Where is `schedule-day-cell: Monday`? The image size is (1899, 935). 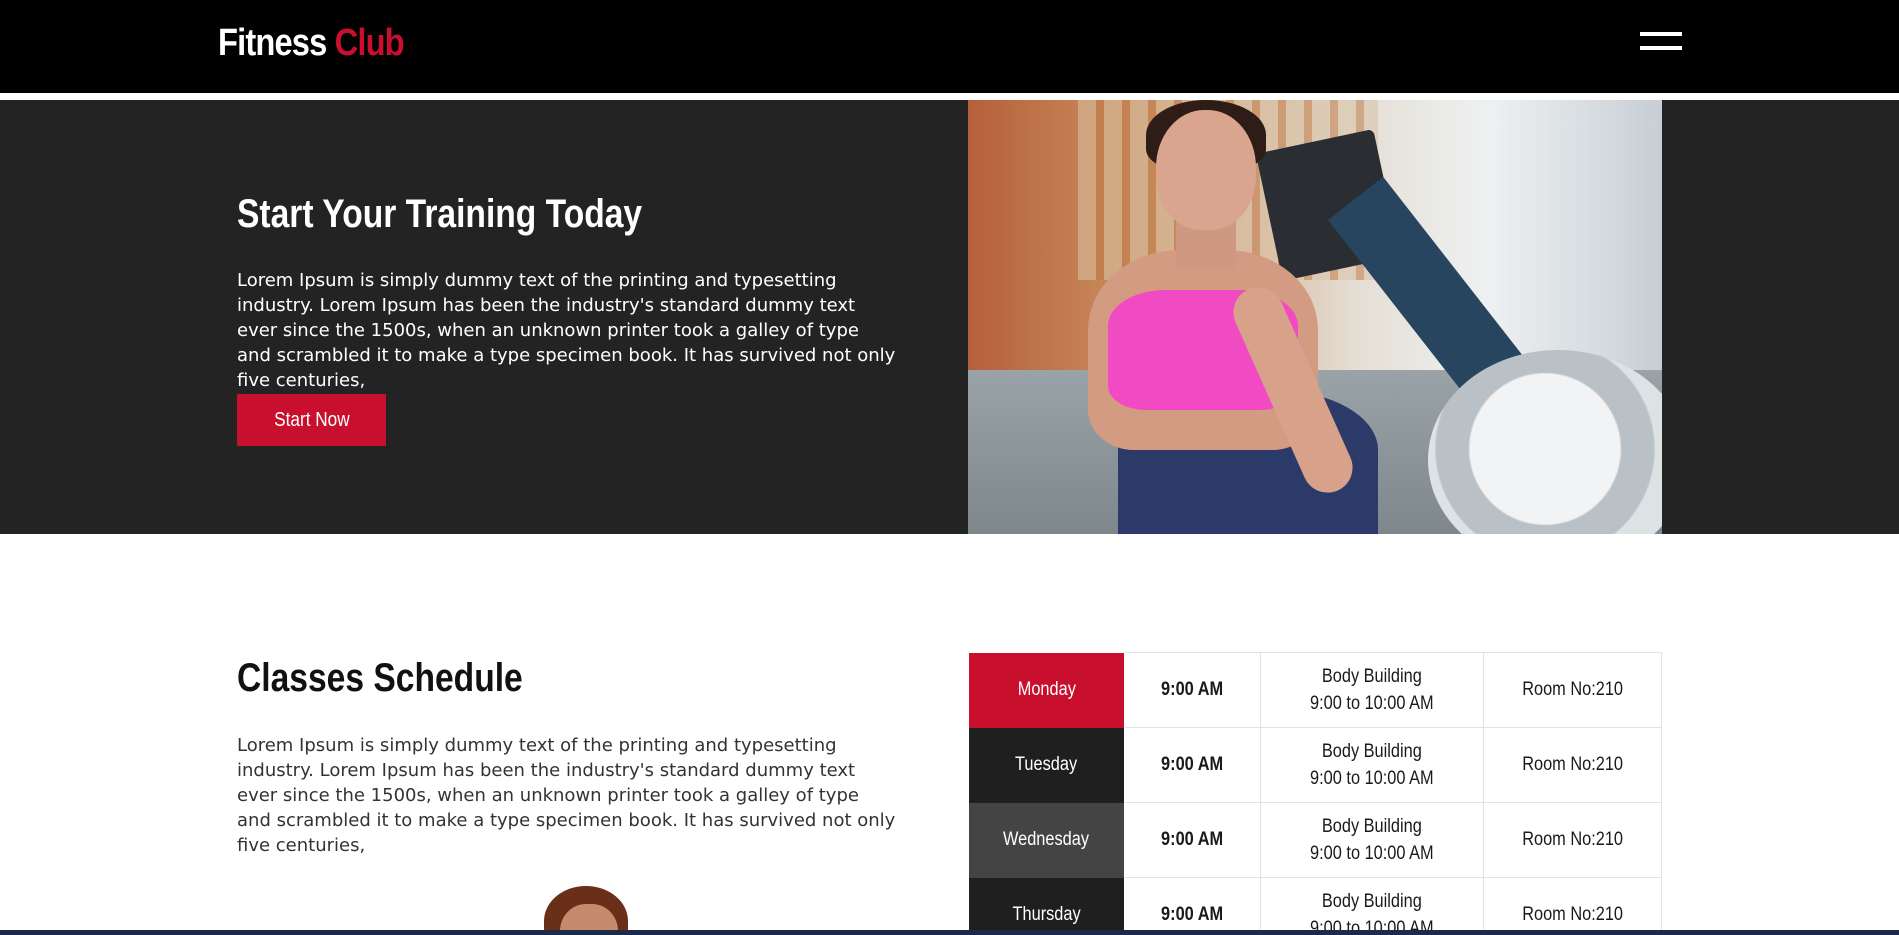 schedule-day-cell: Monday is located at coordinates (1046, 690).